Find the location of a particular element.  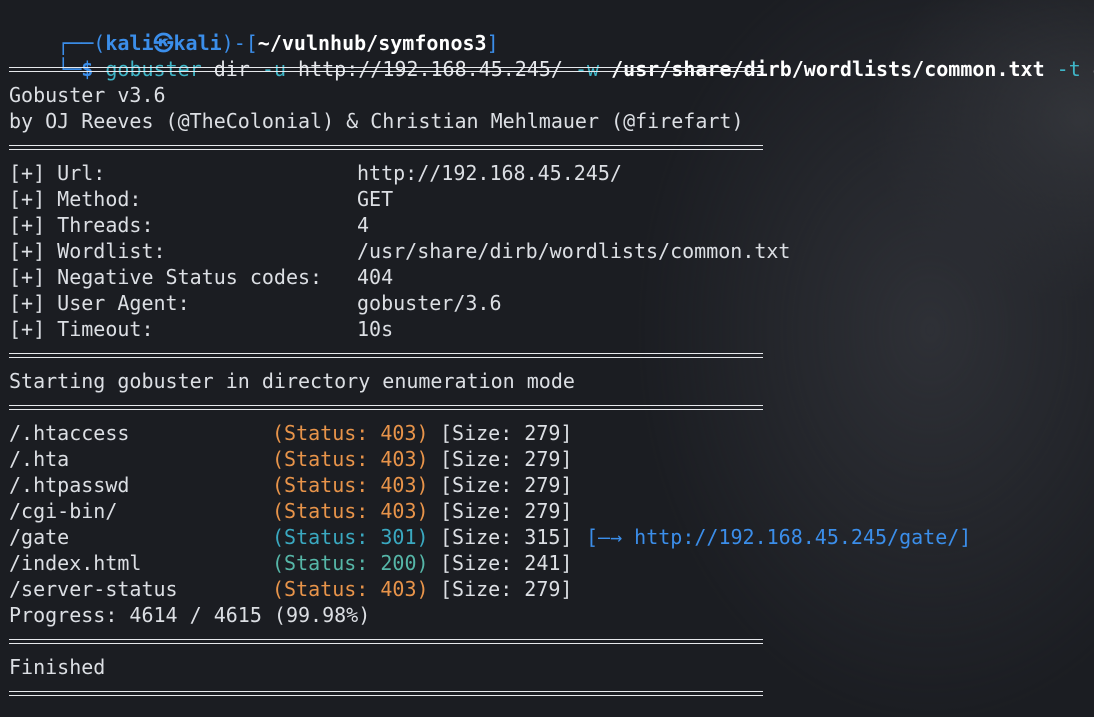

result-redirect-link: [—→ http://192.168.45.245/gate/] is located at coordinates (778, 537).